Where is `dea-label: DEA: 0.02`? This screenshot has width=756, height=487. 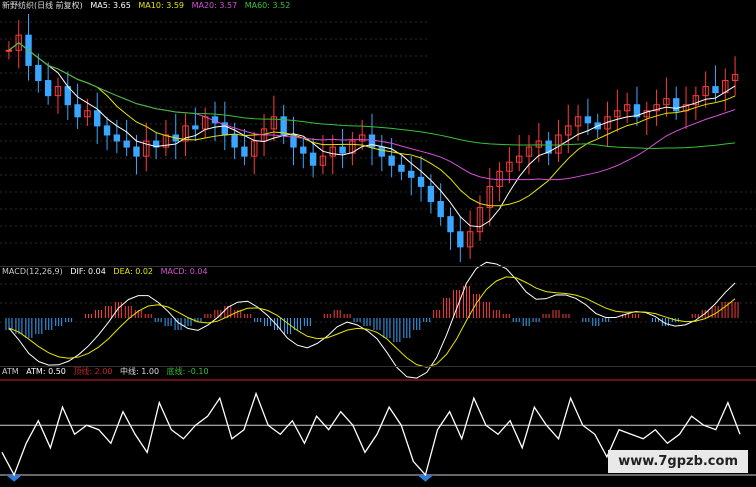 dea-label: DEA: 0.02 is located at coordinates (133, 271).